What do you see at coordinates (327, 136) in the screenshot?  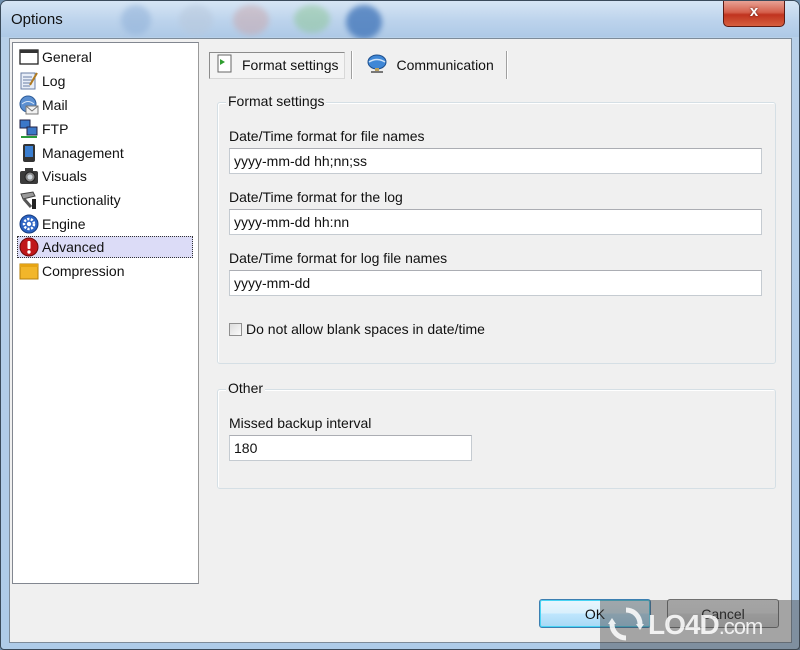 I see `file-names-format-label: Date/Time format for file names` at bounding box center [327, 136].